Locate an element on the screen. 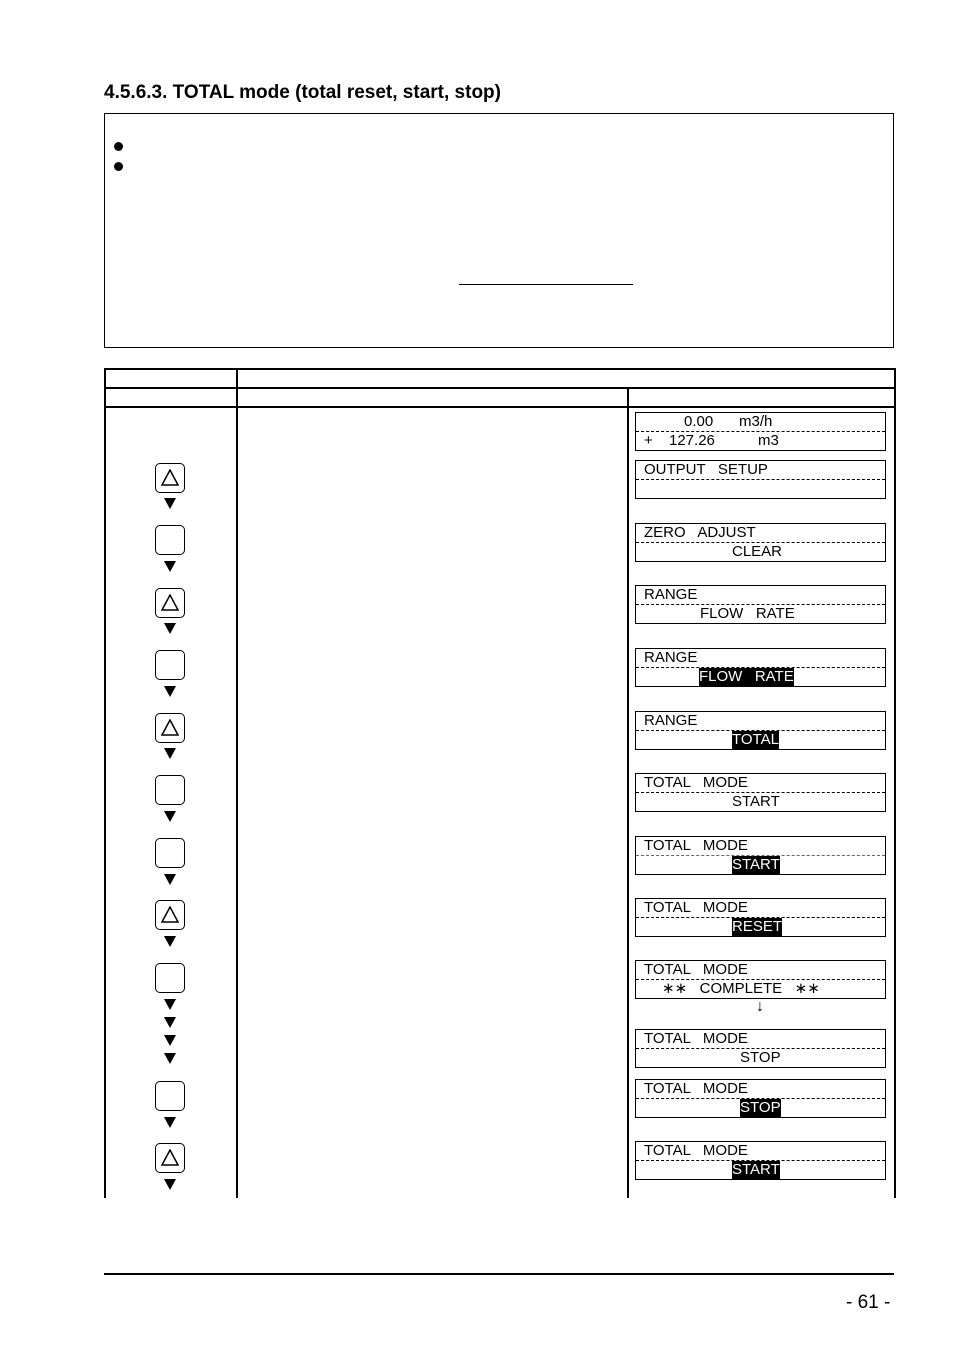 This screenshot has width=954, height=1351. underline-mark is located at coordinates (546, 284).